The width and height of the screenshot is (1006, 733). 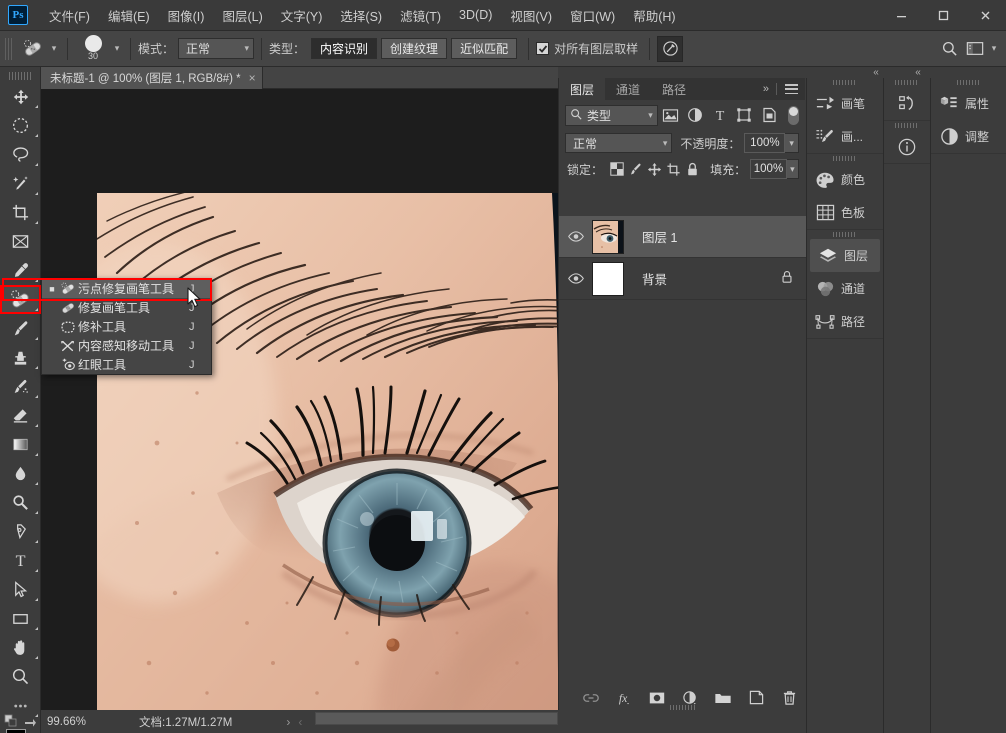 What do you see at coordinates (616, 169) in the screenshot?
I see `lock-transparent-icon` at bounding box center [616, 169].